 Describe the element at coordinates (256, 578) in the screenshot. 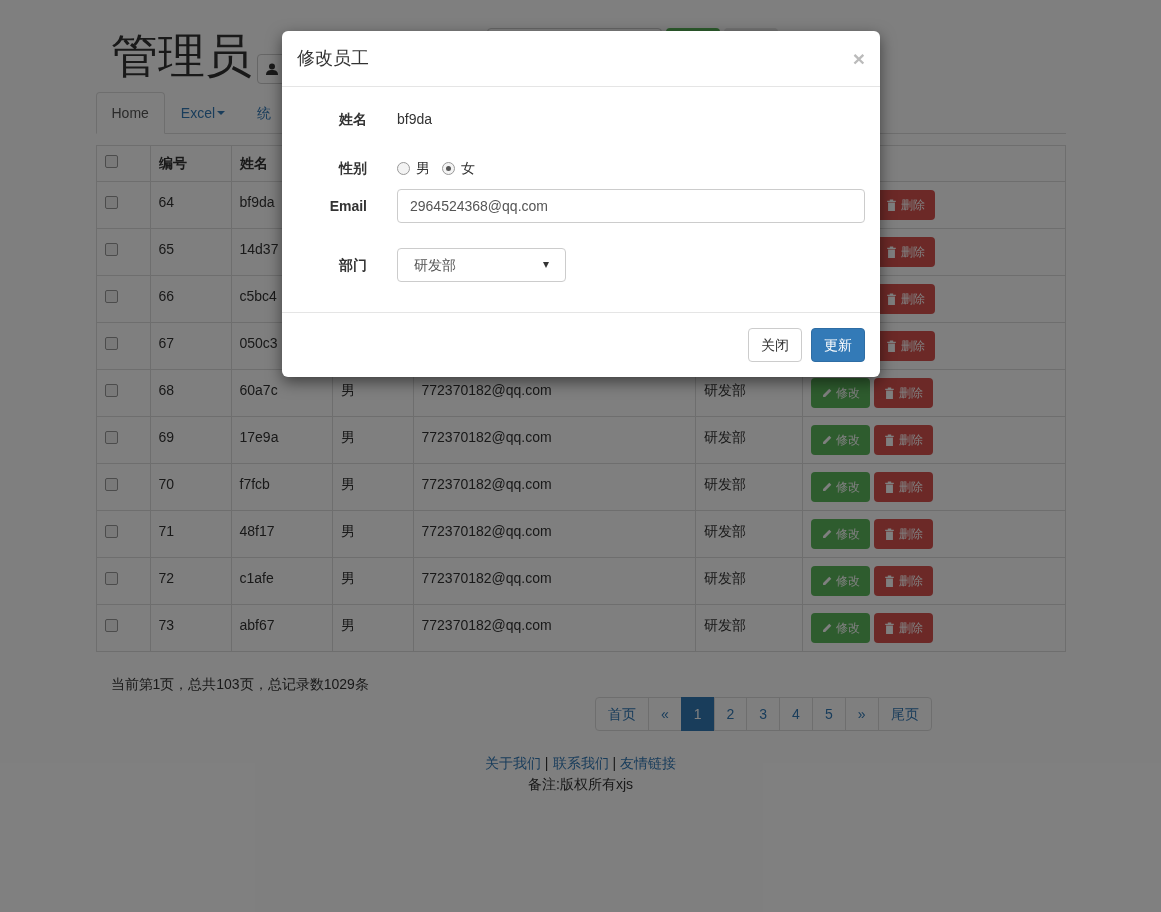

I see `table-cell: c1afe` at that location.